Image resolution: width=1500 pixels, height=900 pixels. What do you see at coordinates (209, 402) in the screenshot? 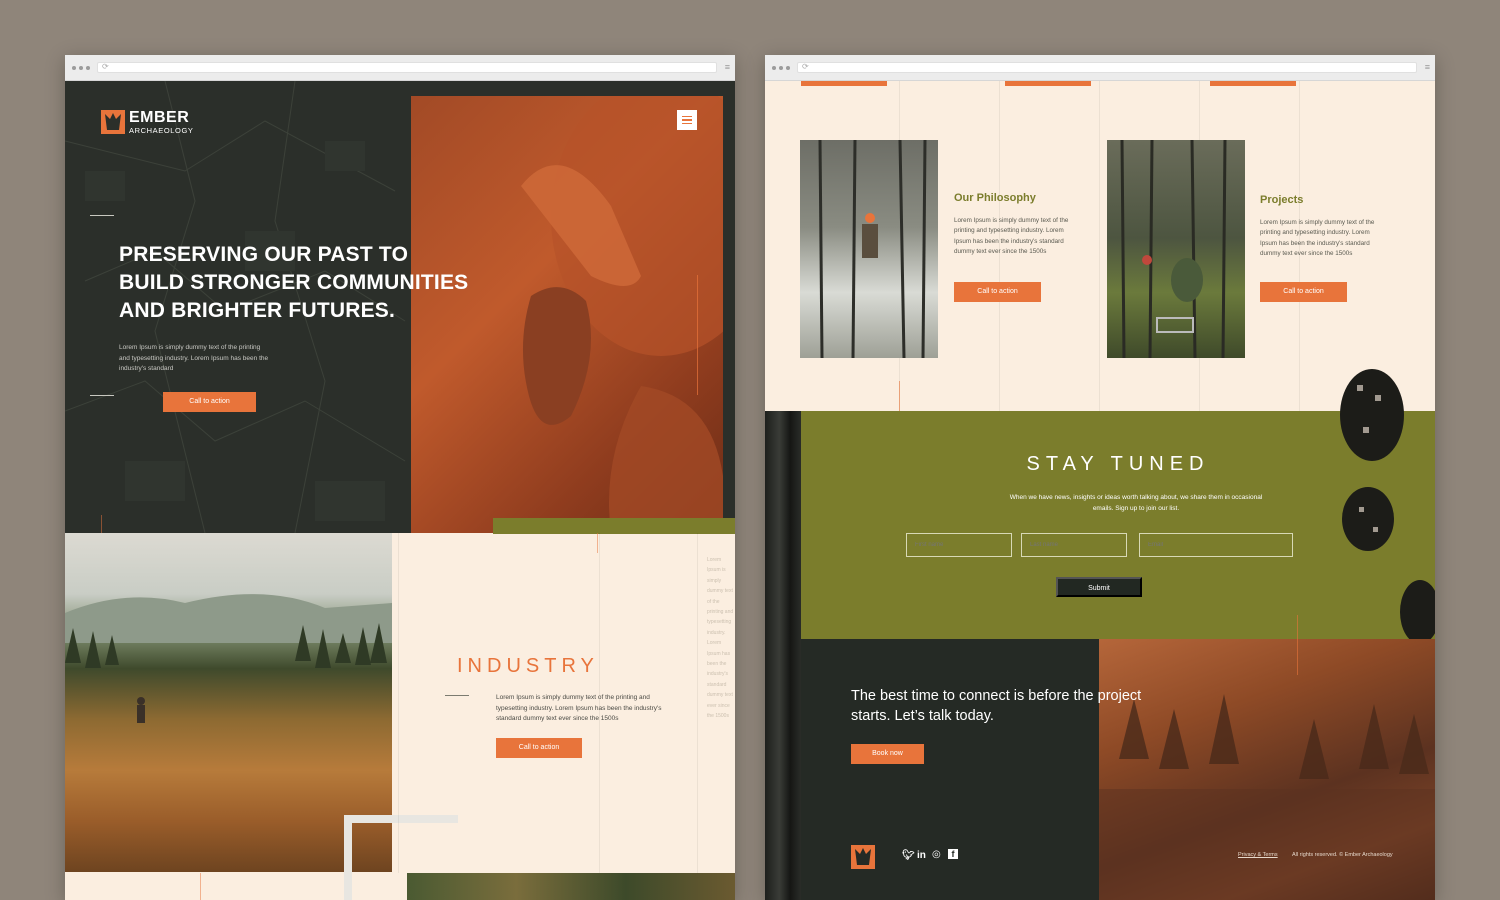
I see `hero-cta-button: Call to action` at bounding box center [209, 402].